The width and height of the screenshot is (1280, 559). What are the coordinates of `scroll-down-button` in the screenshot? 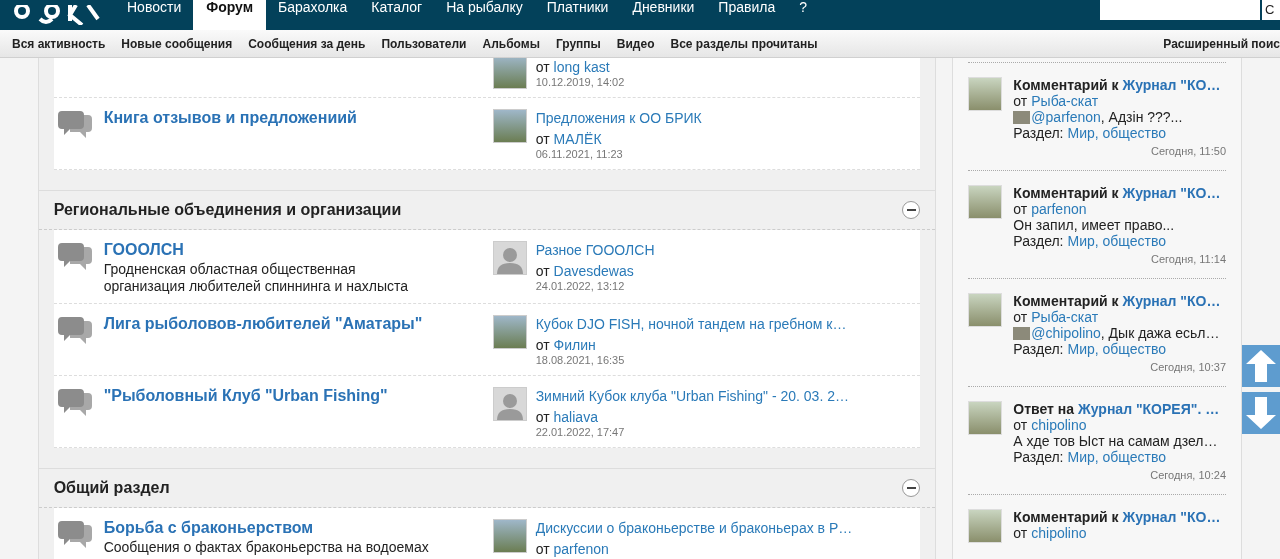 It's located at (1261, 413).